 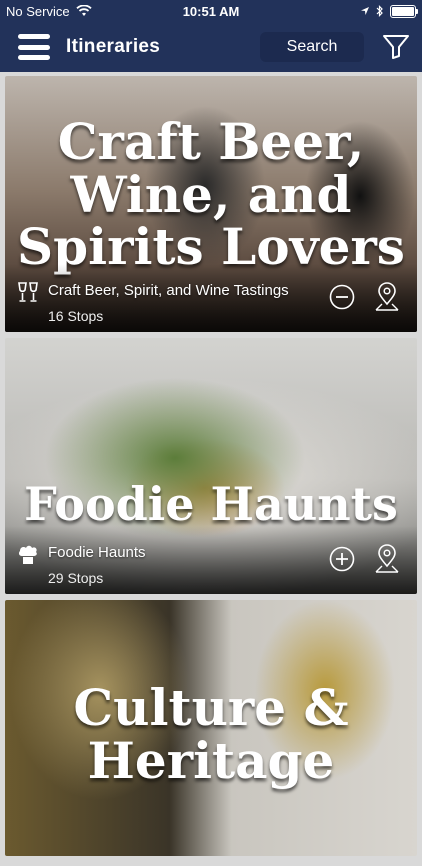 I want to click on status-right, so click(x=389, y=11).